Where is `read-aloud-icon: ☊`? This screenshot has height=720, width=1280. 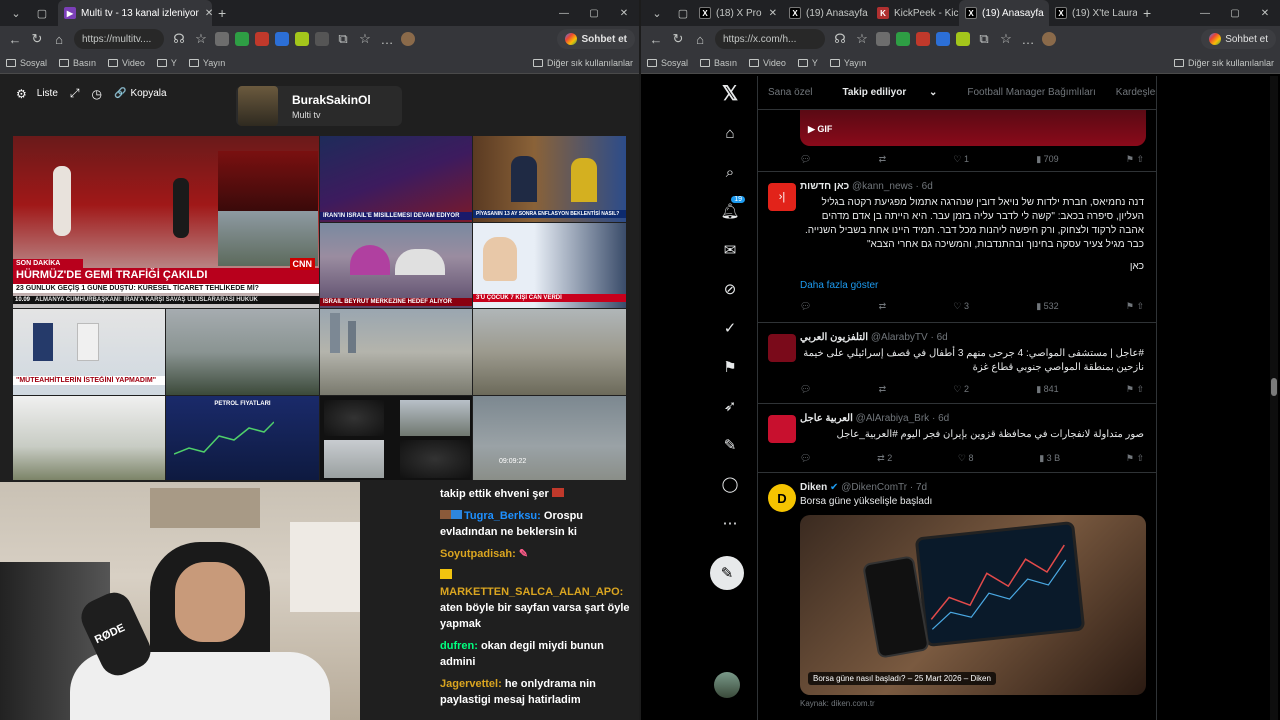
read-aloud-icon: ☊ is located at coordinates (179, 39).